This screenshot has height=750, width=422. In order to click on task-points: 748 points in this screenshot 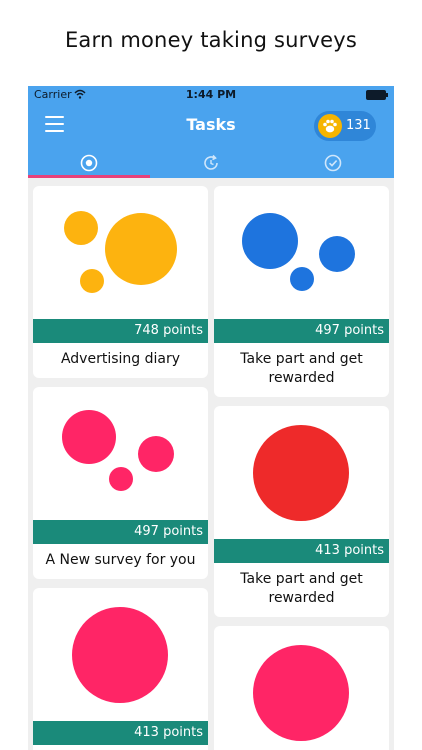, I will do `click(120, 331)`.